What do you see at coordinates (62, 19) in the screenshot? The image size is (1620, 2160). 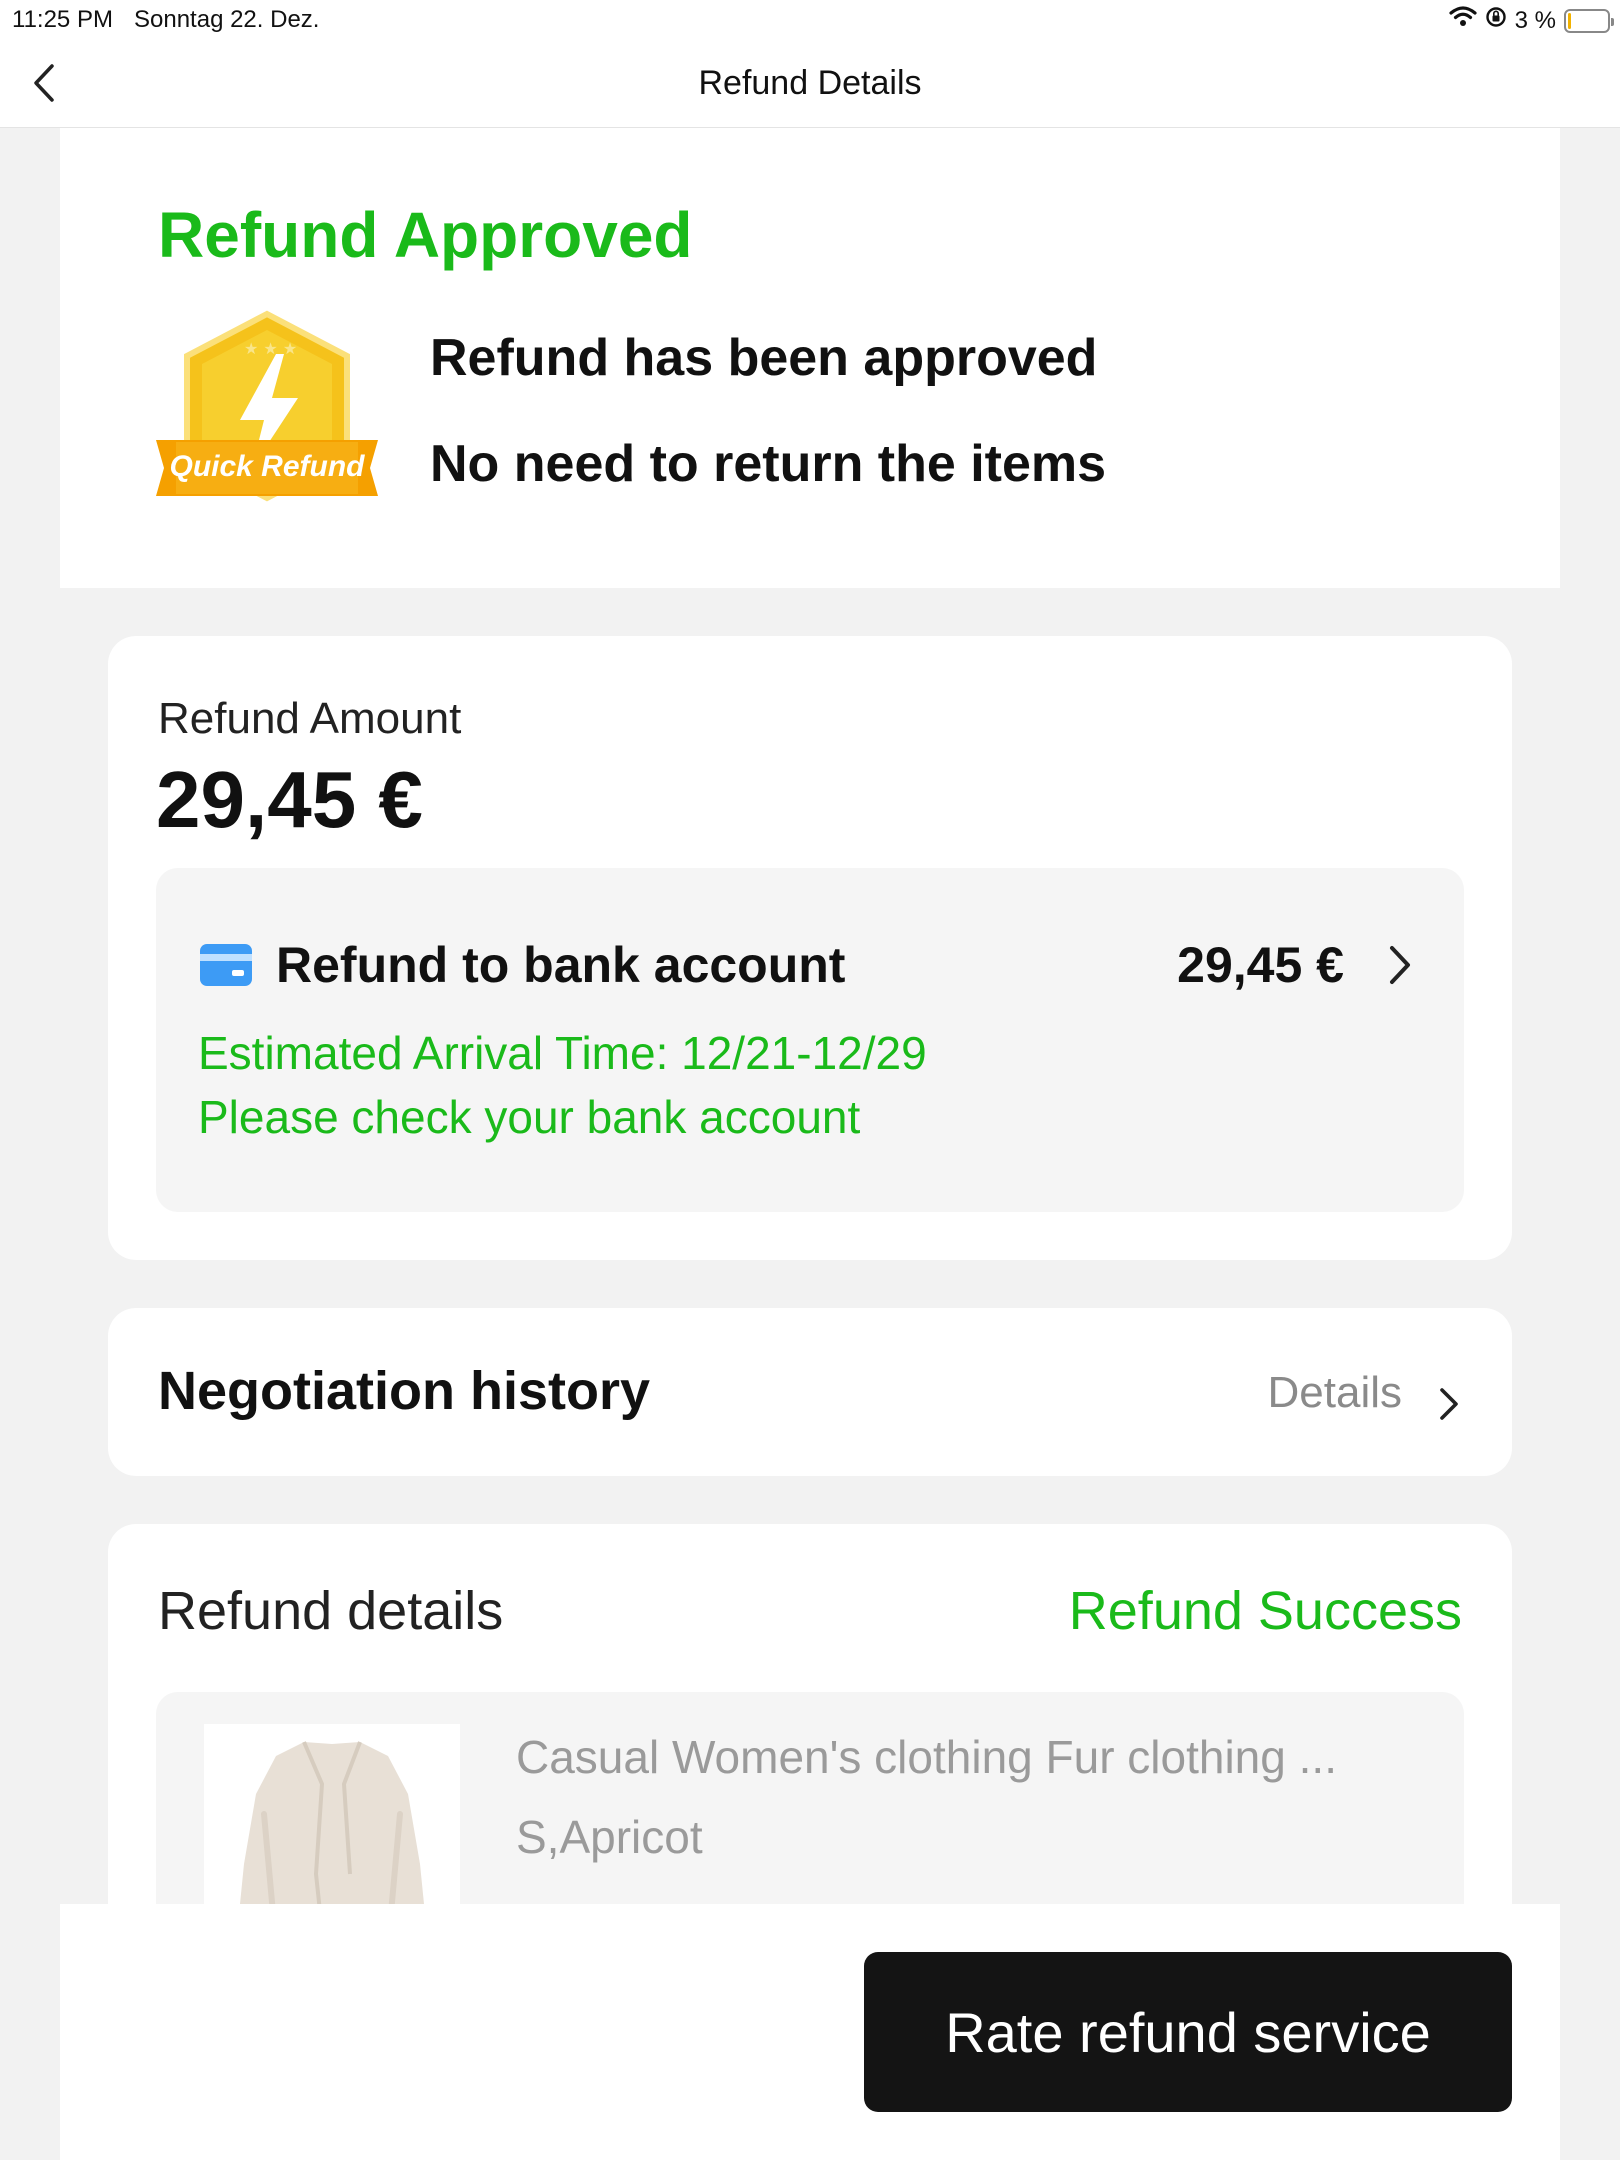 I see `status-time: 11:25 PM` at bounding box center [62, 19].